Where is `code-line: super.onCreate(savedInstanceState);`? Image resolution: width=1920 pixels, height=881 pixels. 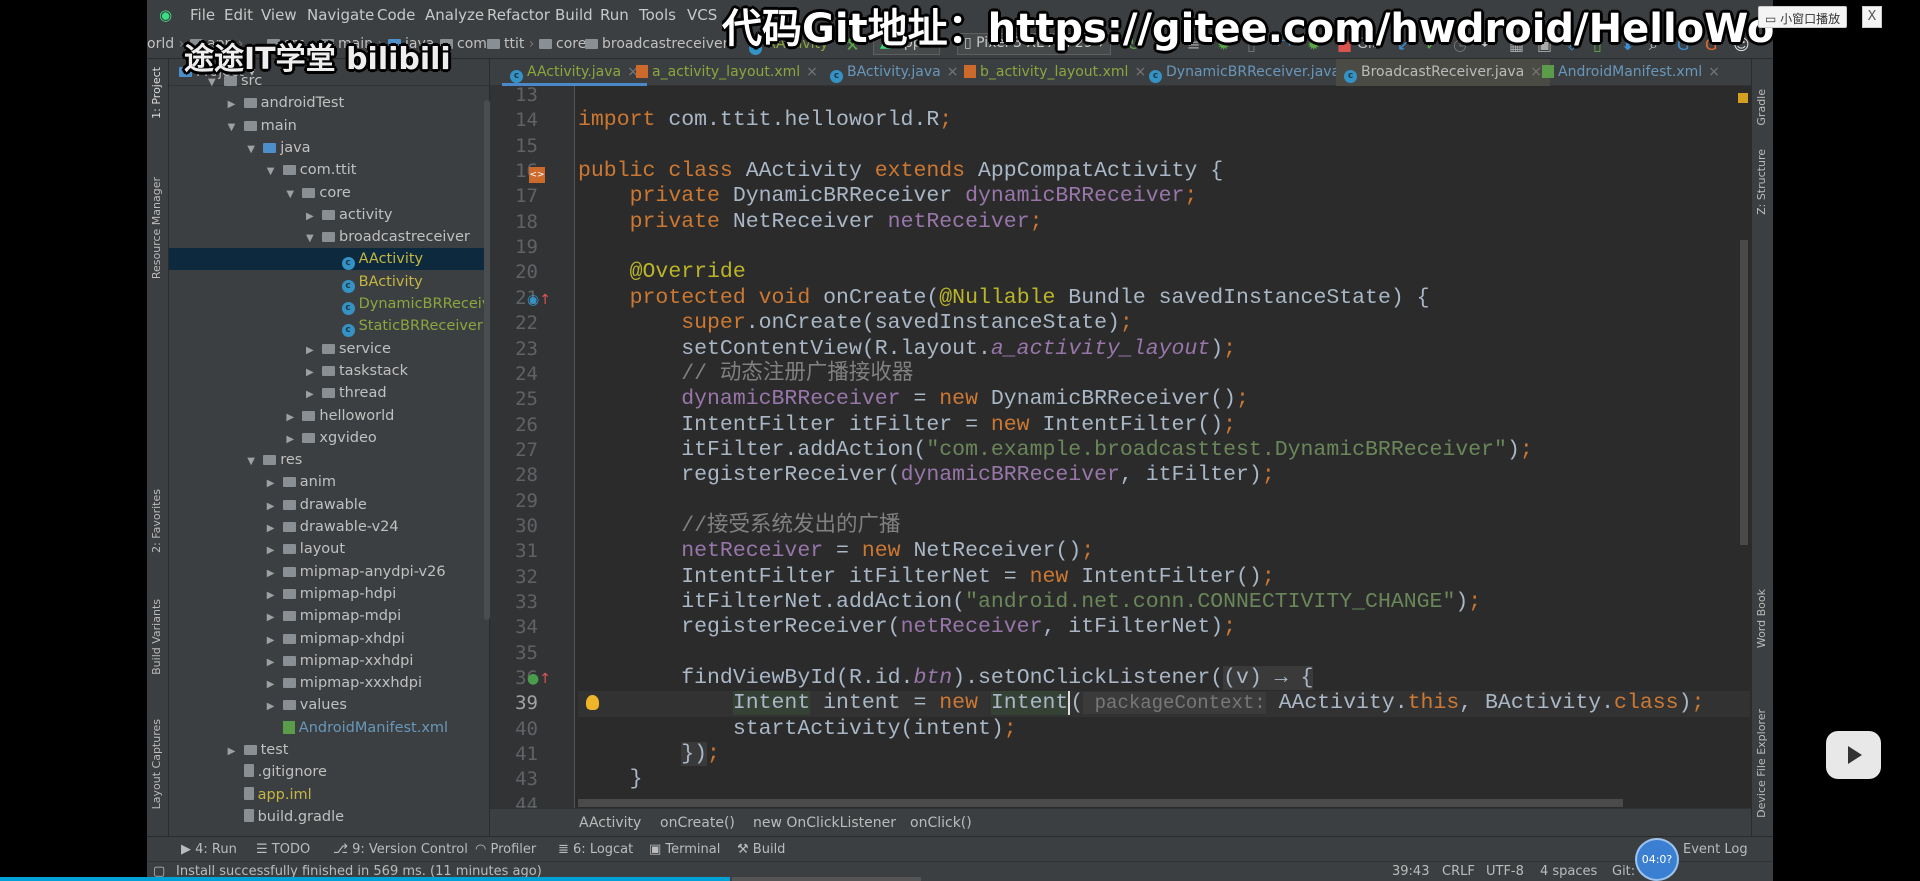 code-line: super.onCreate(savedInstanceState); is located at coordinates (1164, 323).